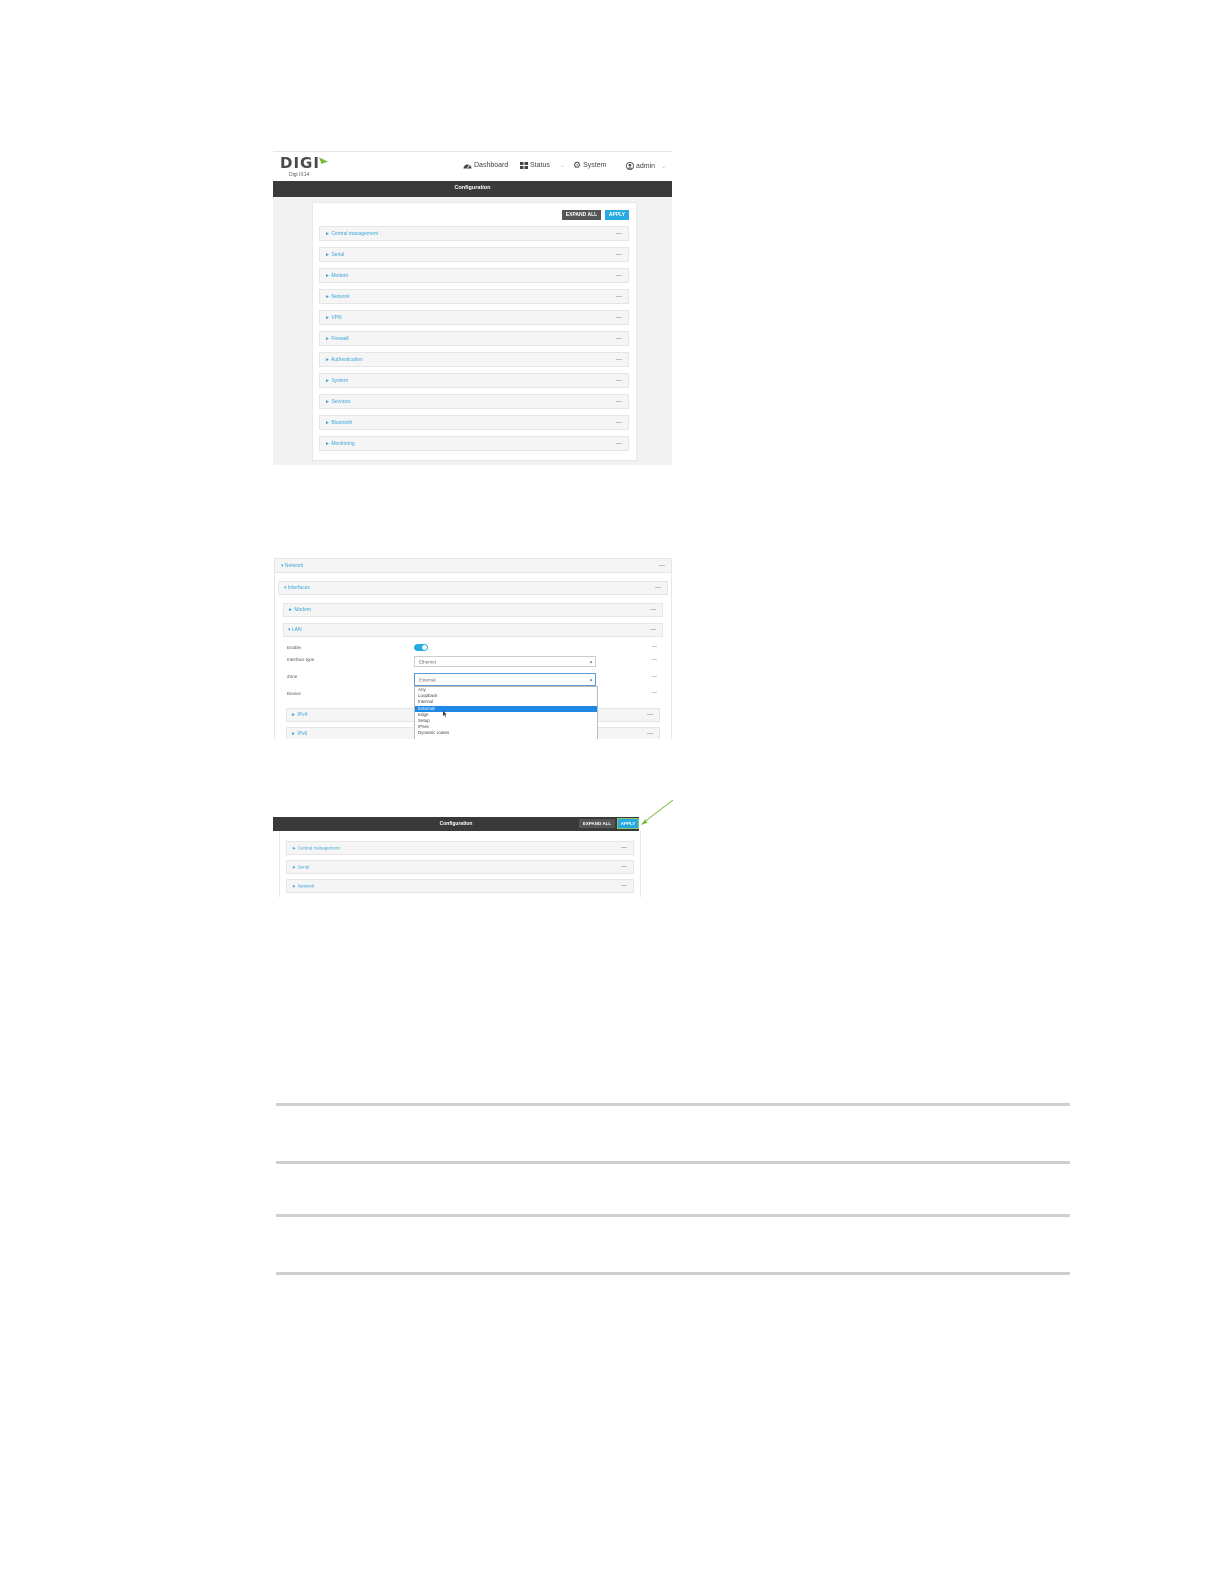 The image size is (1224, 1584). I want to click on page-title: Configuration, so click(472, 188).